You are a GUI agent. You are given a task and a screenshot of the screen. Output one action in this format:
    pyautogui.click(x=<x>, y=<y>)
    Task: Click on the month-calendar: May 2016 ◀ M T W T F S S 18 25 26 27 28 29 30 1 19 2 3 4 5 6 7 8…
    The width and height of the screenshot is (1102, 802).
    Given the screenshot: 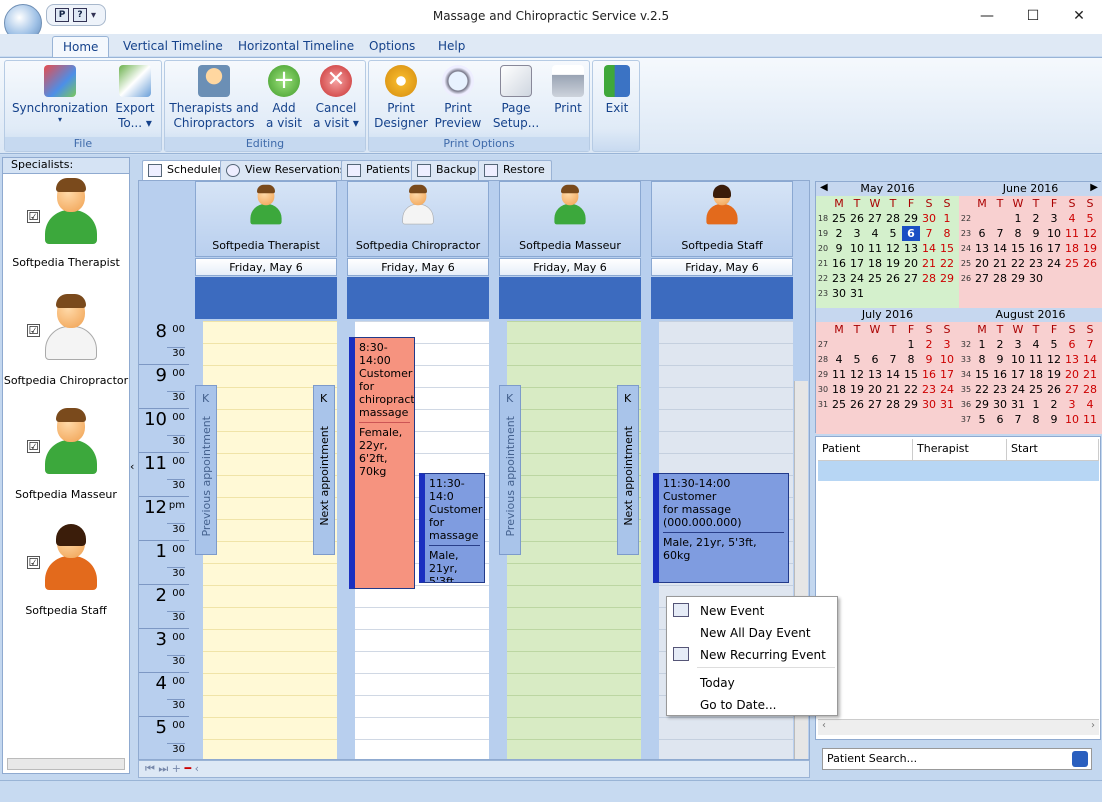 What is the action you would take?
    pyautogui.click(x=958, y=307)
    